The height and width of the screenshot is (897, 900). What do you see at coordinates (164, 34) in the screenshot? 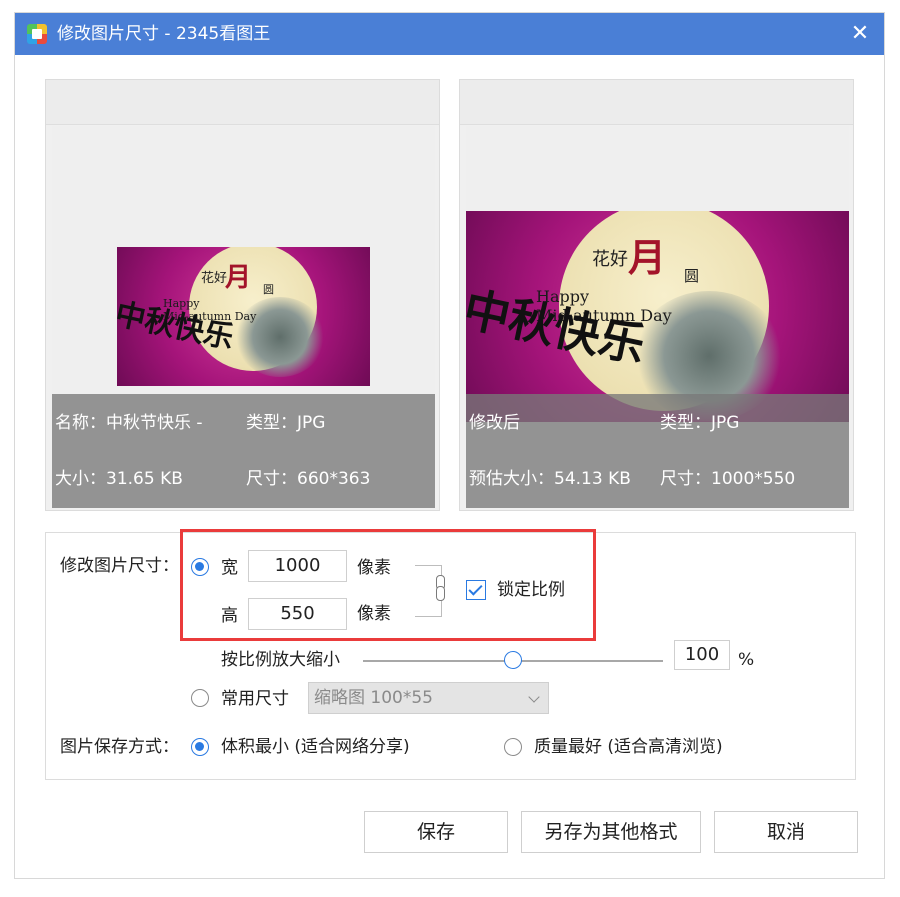
I see `window-title: 修改图片尺寸 - 2345看图王` at bounding box center [164, 34].